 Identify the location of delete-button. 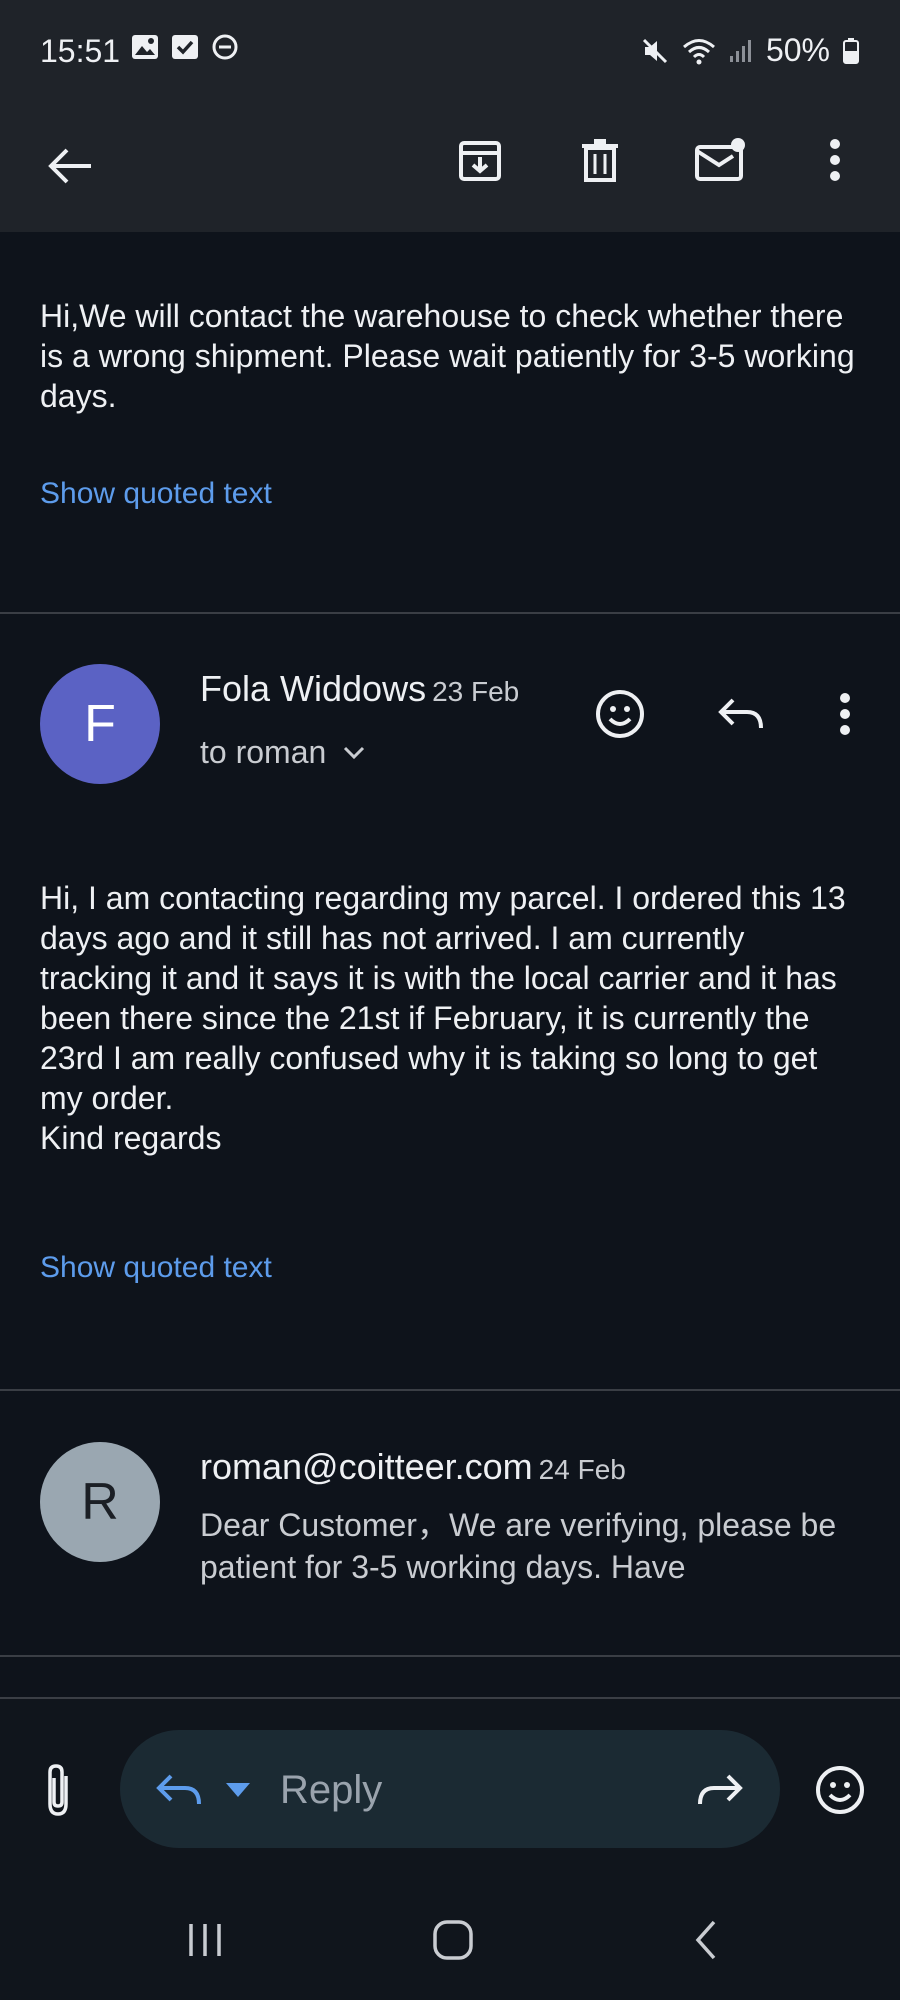
(600, 160).